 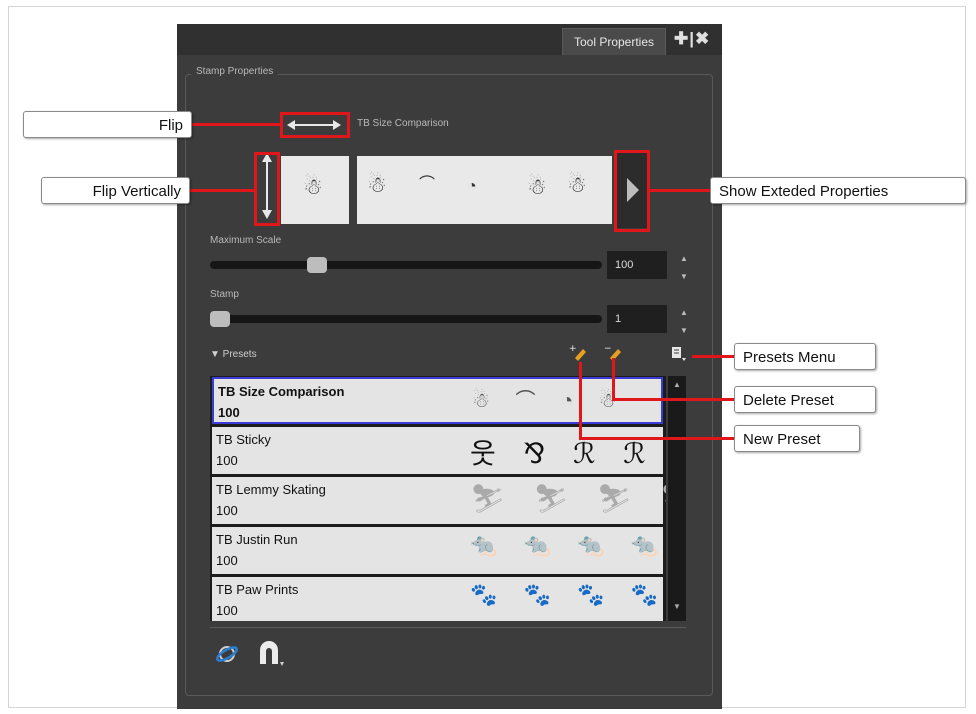 What do you see at coordinates (243, 439) in the screenshot?
I see `preset-name: TB Sticky` at bounding box center [243, 439].